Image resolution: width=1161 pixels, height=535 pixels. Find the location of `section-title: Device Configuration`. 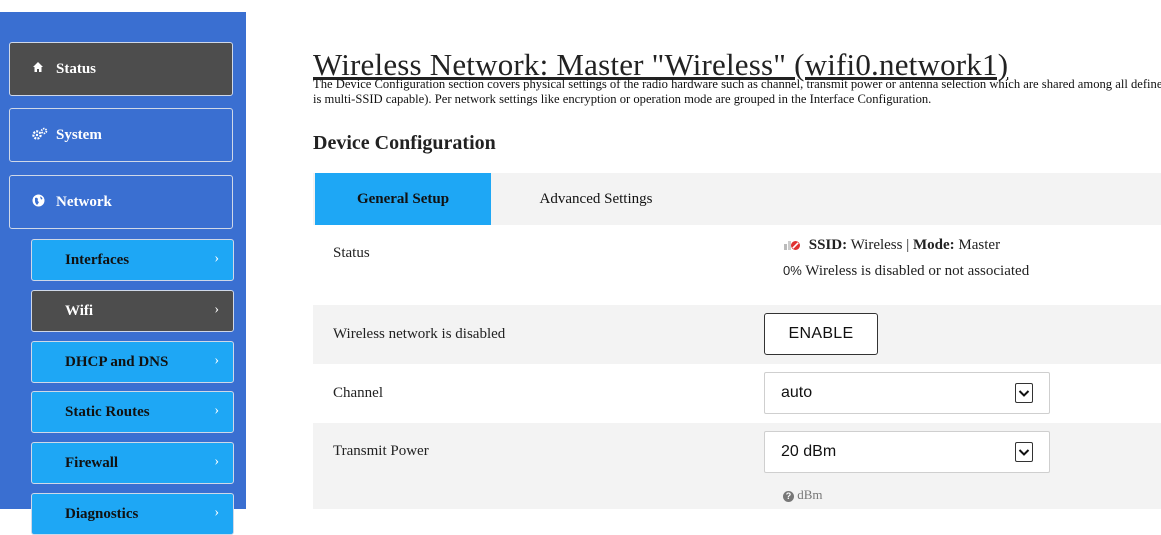

section-title: Device Configuration is located at coordinates (404, 143).